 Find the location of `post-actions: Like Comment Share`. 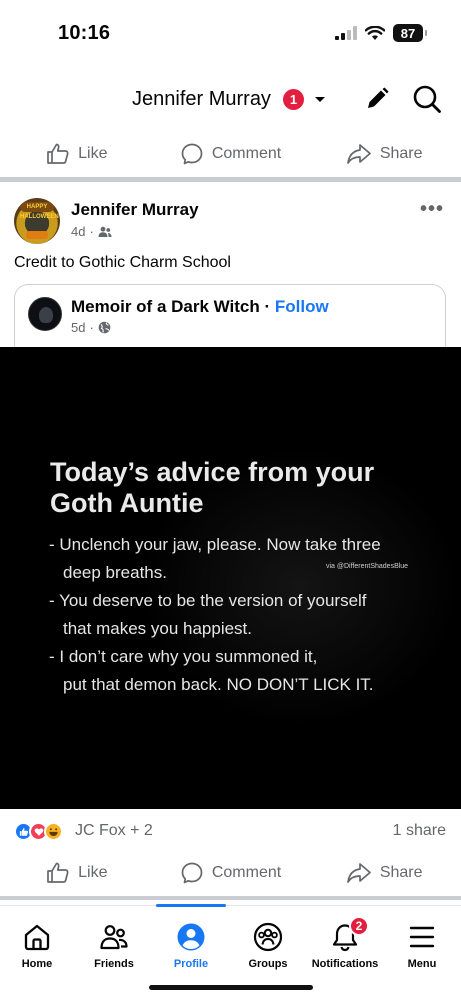

post-actions: Like Comment Share is located at coordinates (230, 873).